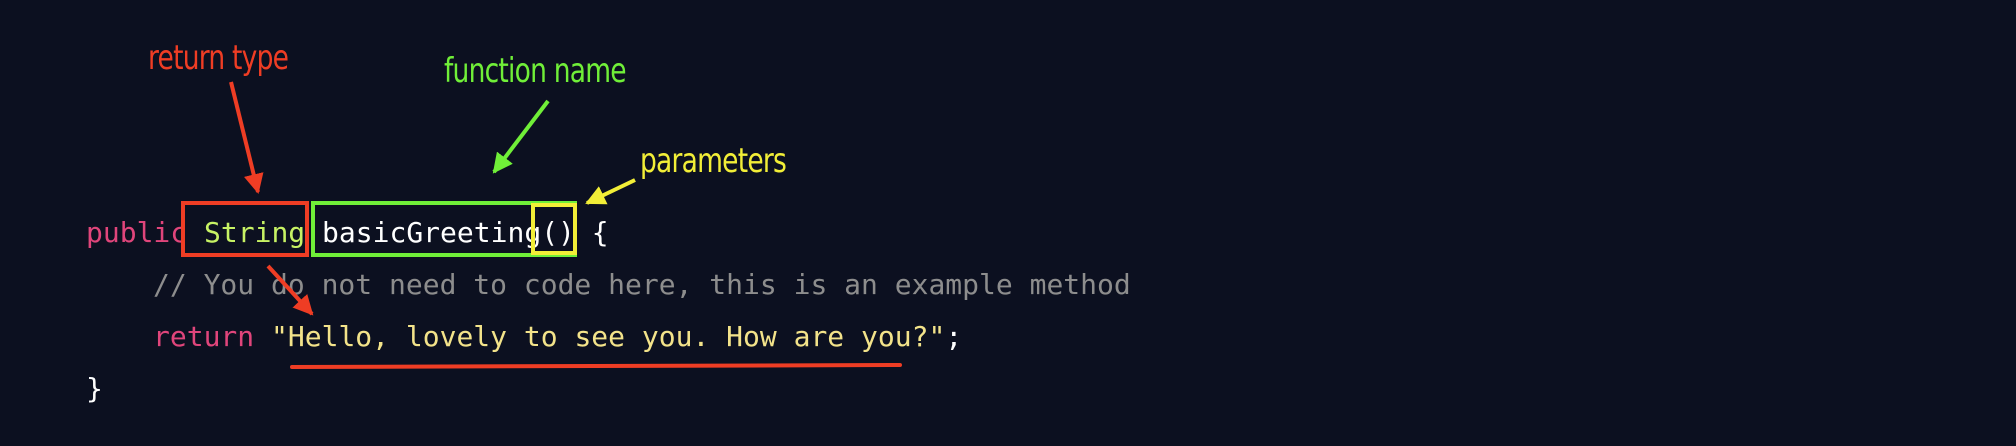 The width and height of the screenshot is (2016, 446). Describe the element at coordinates (444, 229) in the screenshot. I see `function-name-box` at that location.